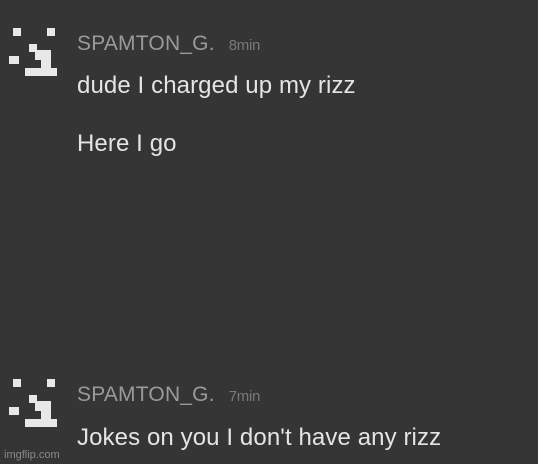 The width and height of the screenshot is (538, 464). I want to click on message-header: SPAMTON_G. 7min, so click(168, 396).